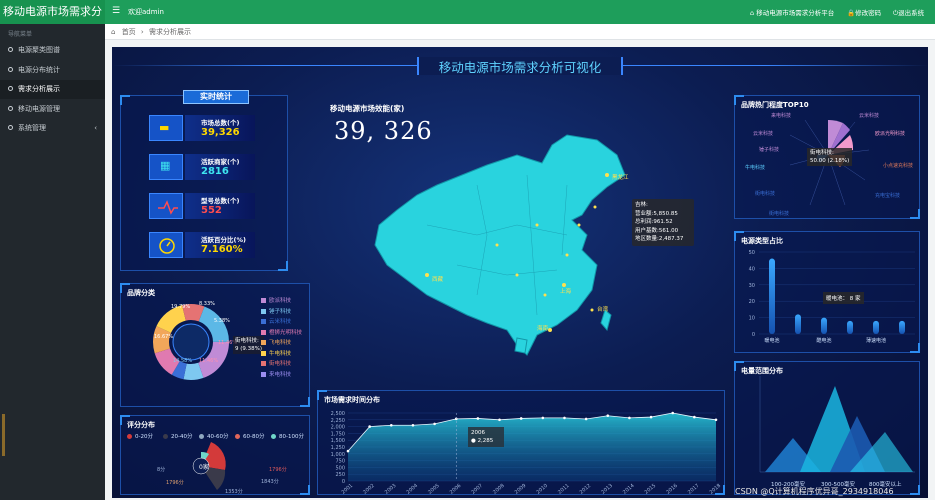  Describe the element at coordinates (694, 489) in the screenshot. I see `x-tick-label: 2017` at that location.